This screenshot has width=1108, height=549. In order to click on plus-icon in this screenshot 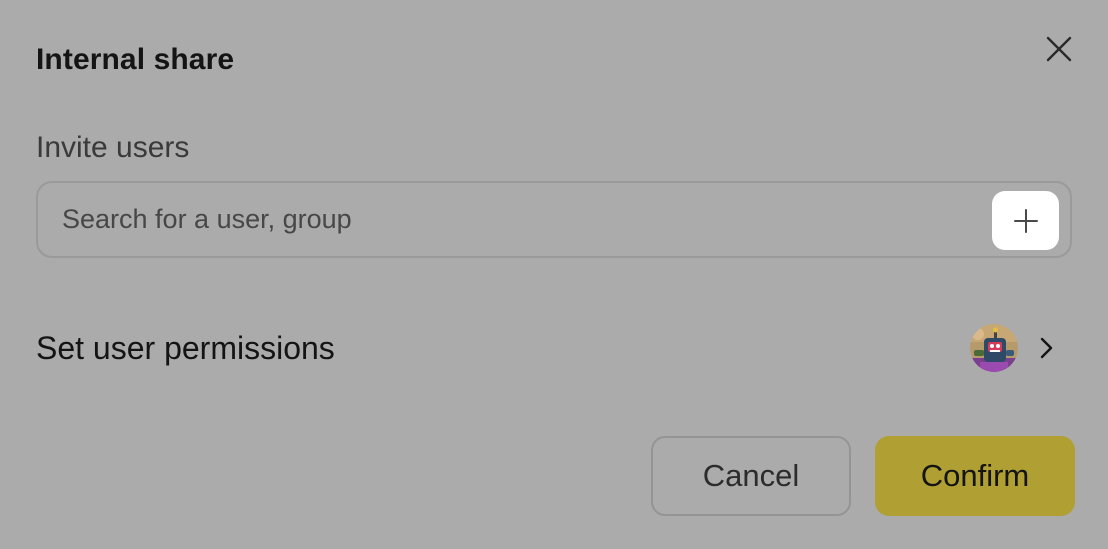, I will do `click(1025, 220)`.